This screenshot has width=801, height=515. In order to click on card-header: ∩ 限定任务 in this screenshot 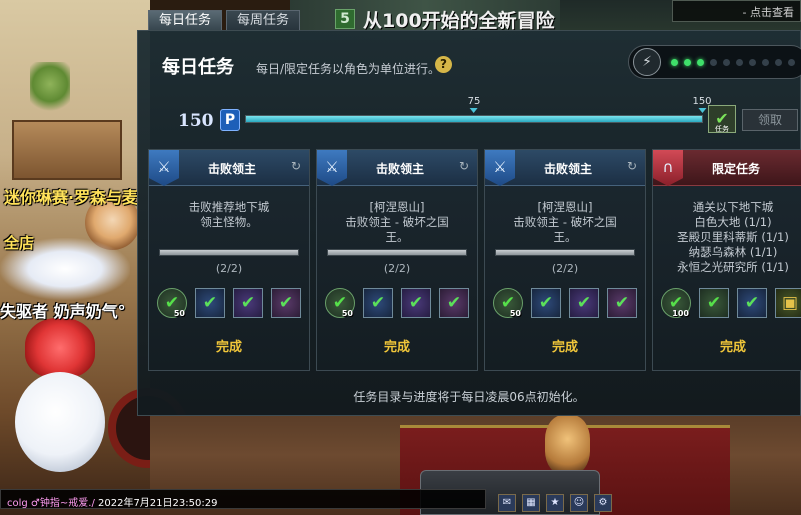, I will do `click(727, 168)`.